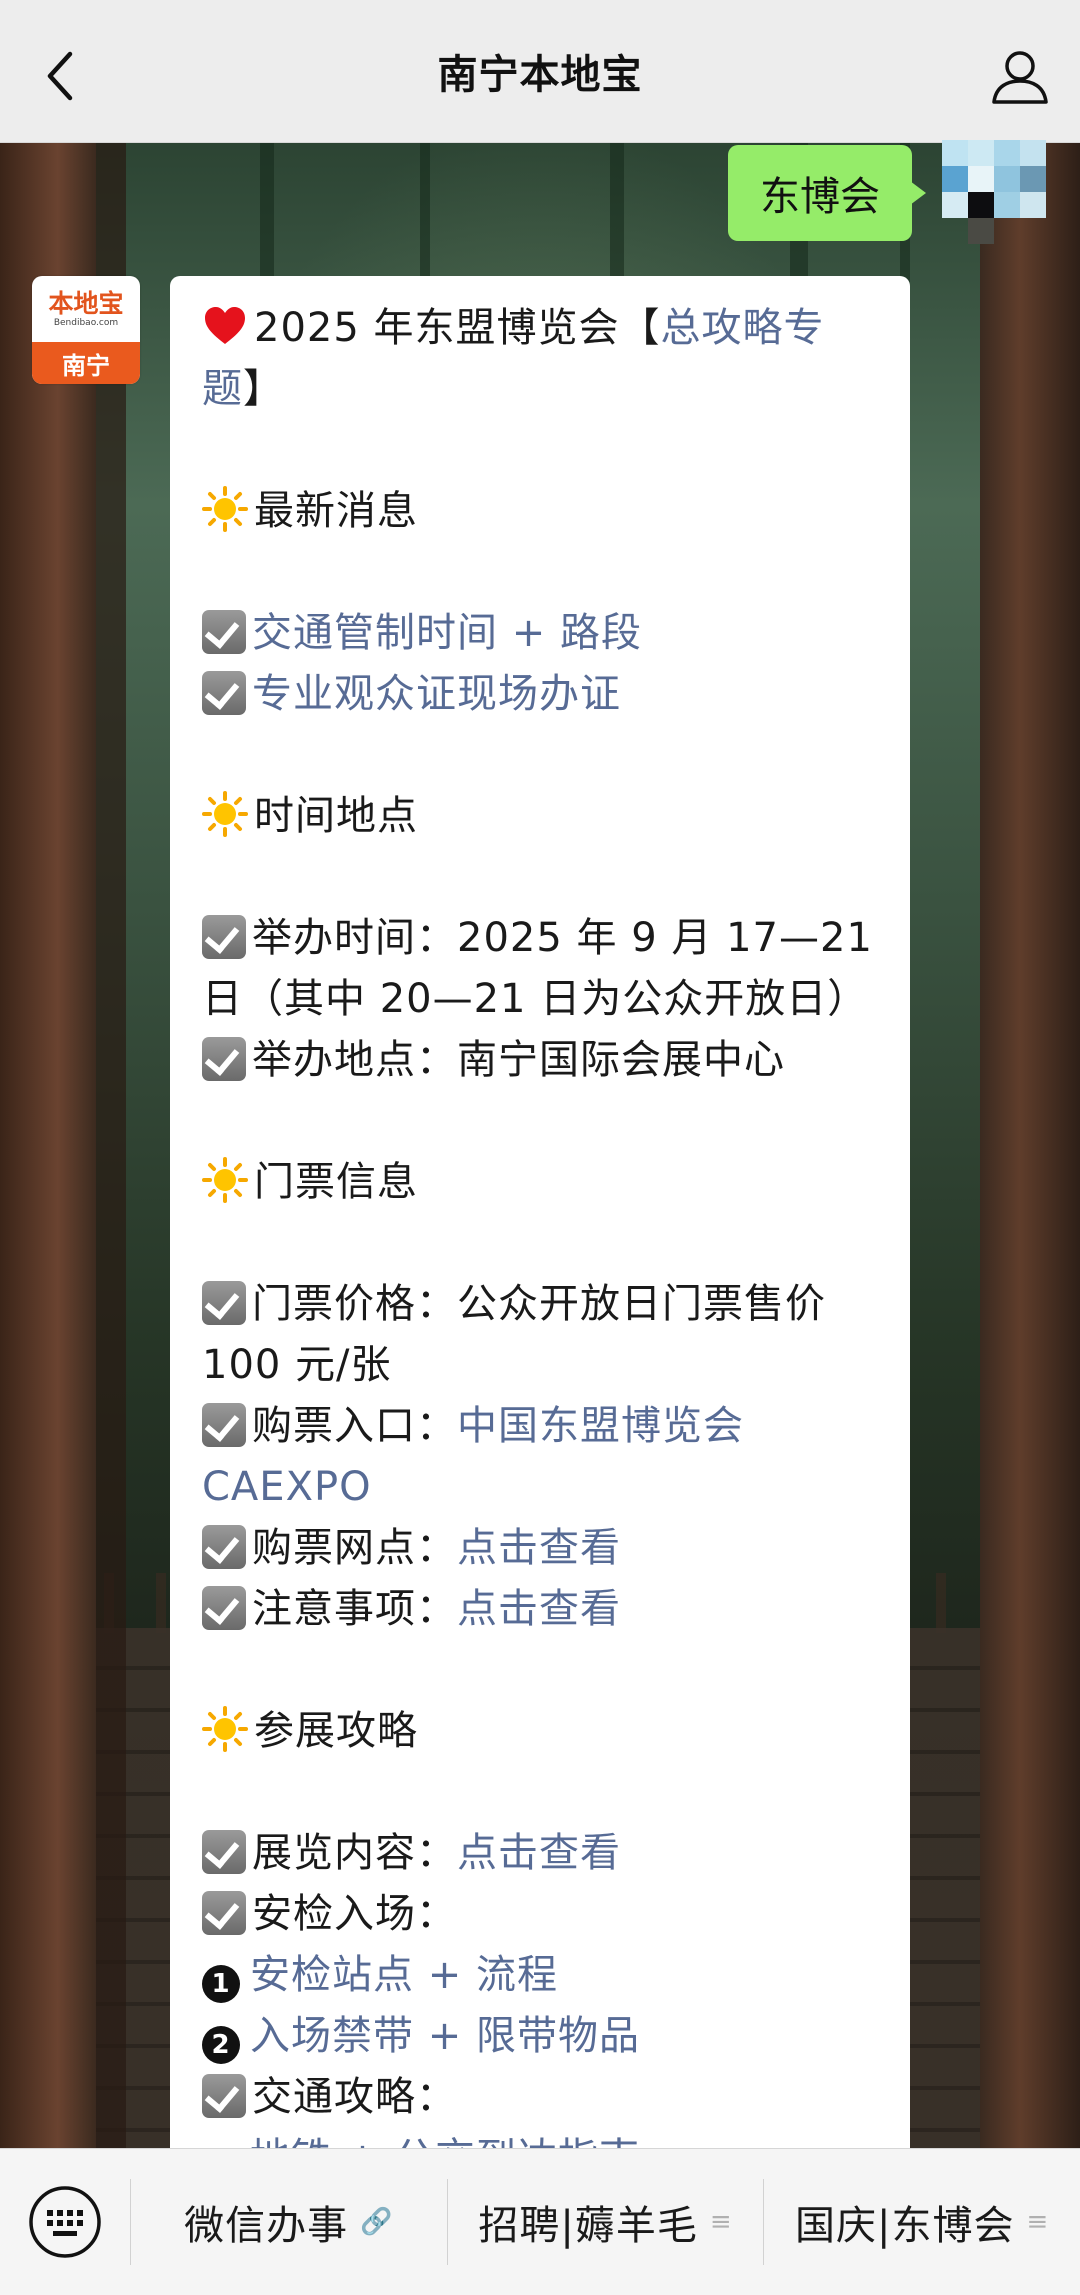 The height and width of the screenshot is (2295, 1080). What do you see at coordinates (541, 2097) in the screenshot?
I see `list-item: 交通攻略：` at bounding box center [541, 2097].